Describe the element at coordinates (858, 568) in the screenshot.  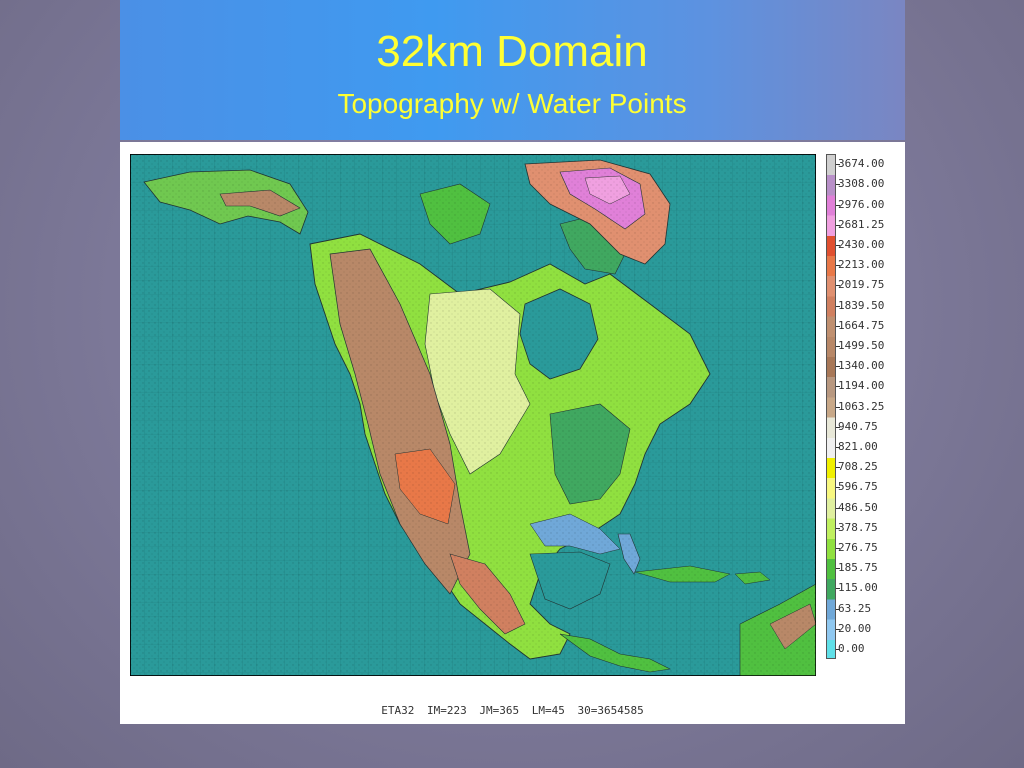
I see `legend-level-label: 185.75` at that location.